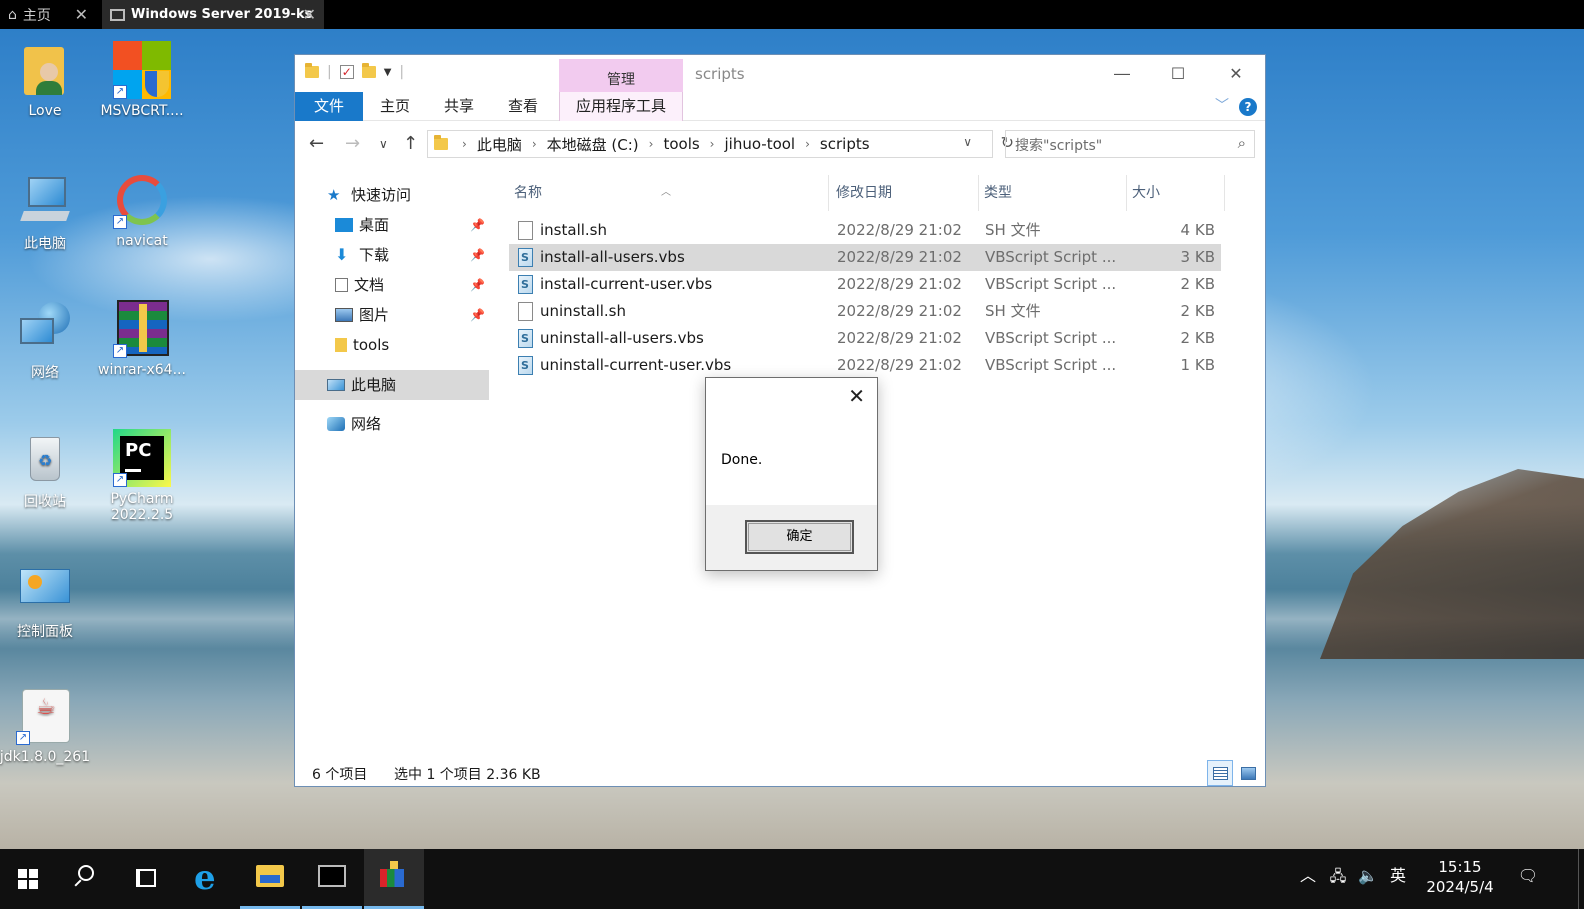 The height and width of the screenshot is (909, 1584). Describe the element at coordinates (46, 80) in the screenshot. I see `desktop-icon-love: Love` at that location.